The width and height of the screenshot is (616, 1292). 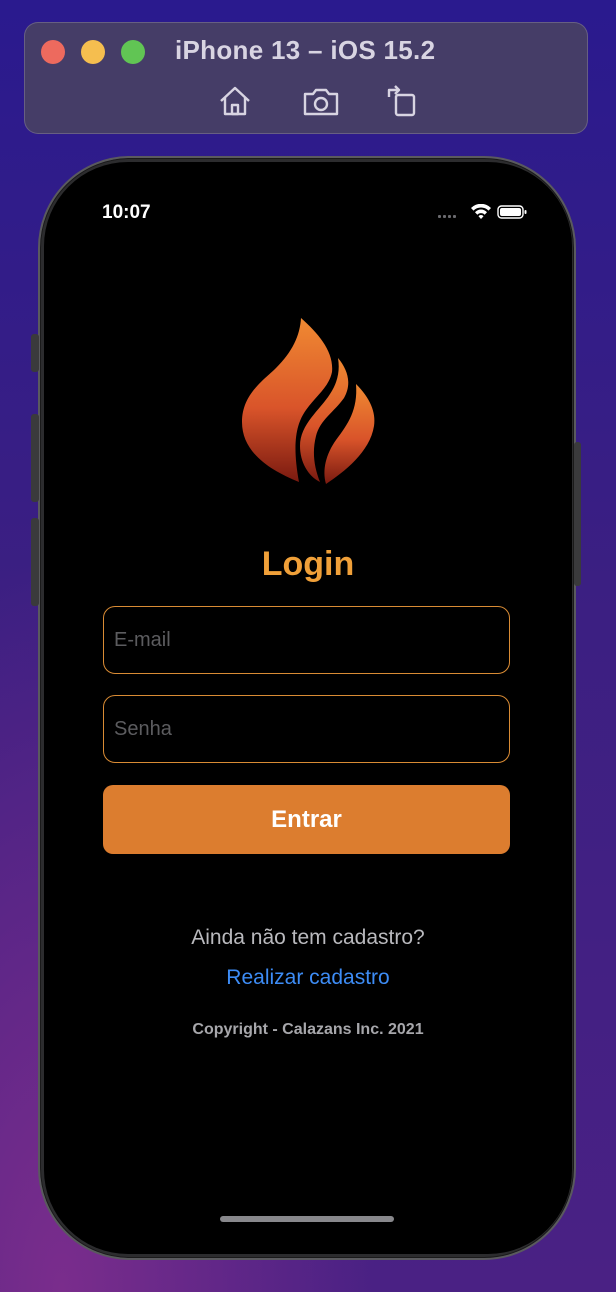 I want to click on maximize-window-button, so click(x=133, y=52).